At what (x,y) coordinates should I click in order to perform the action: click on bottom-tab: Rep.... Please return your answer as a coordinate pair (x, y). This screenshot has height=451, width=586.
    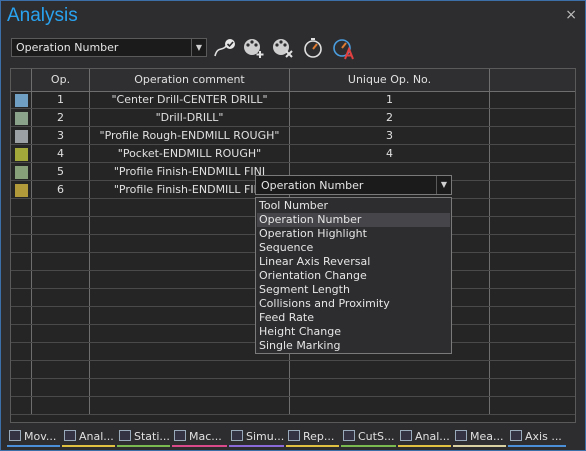
    Looking at the image, I should click on (312, 437).